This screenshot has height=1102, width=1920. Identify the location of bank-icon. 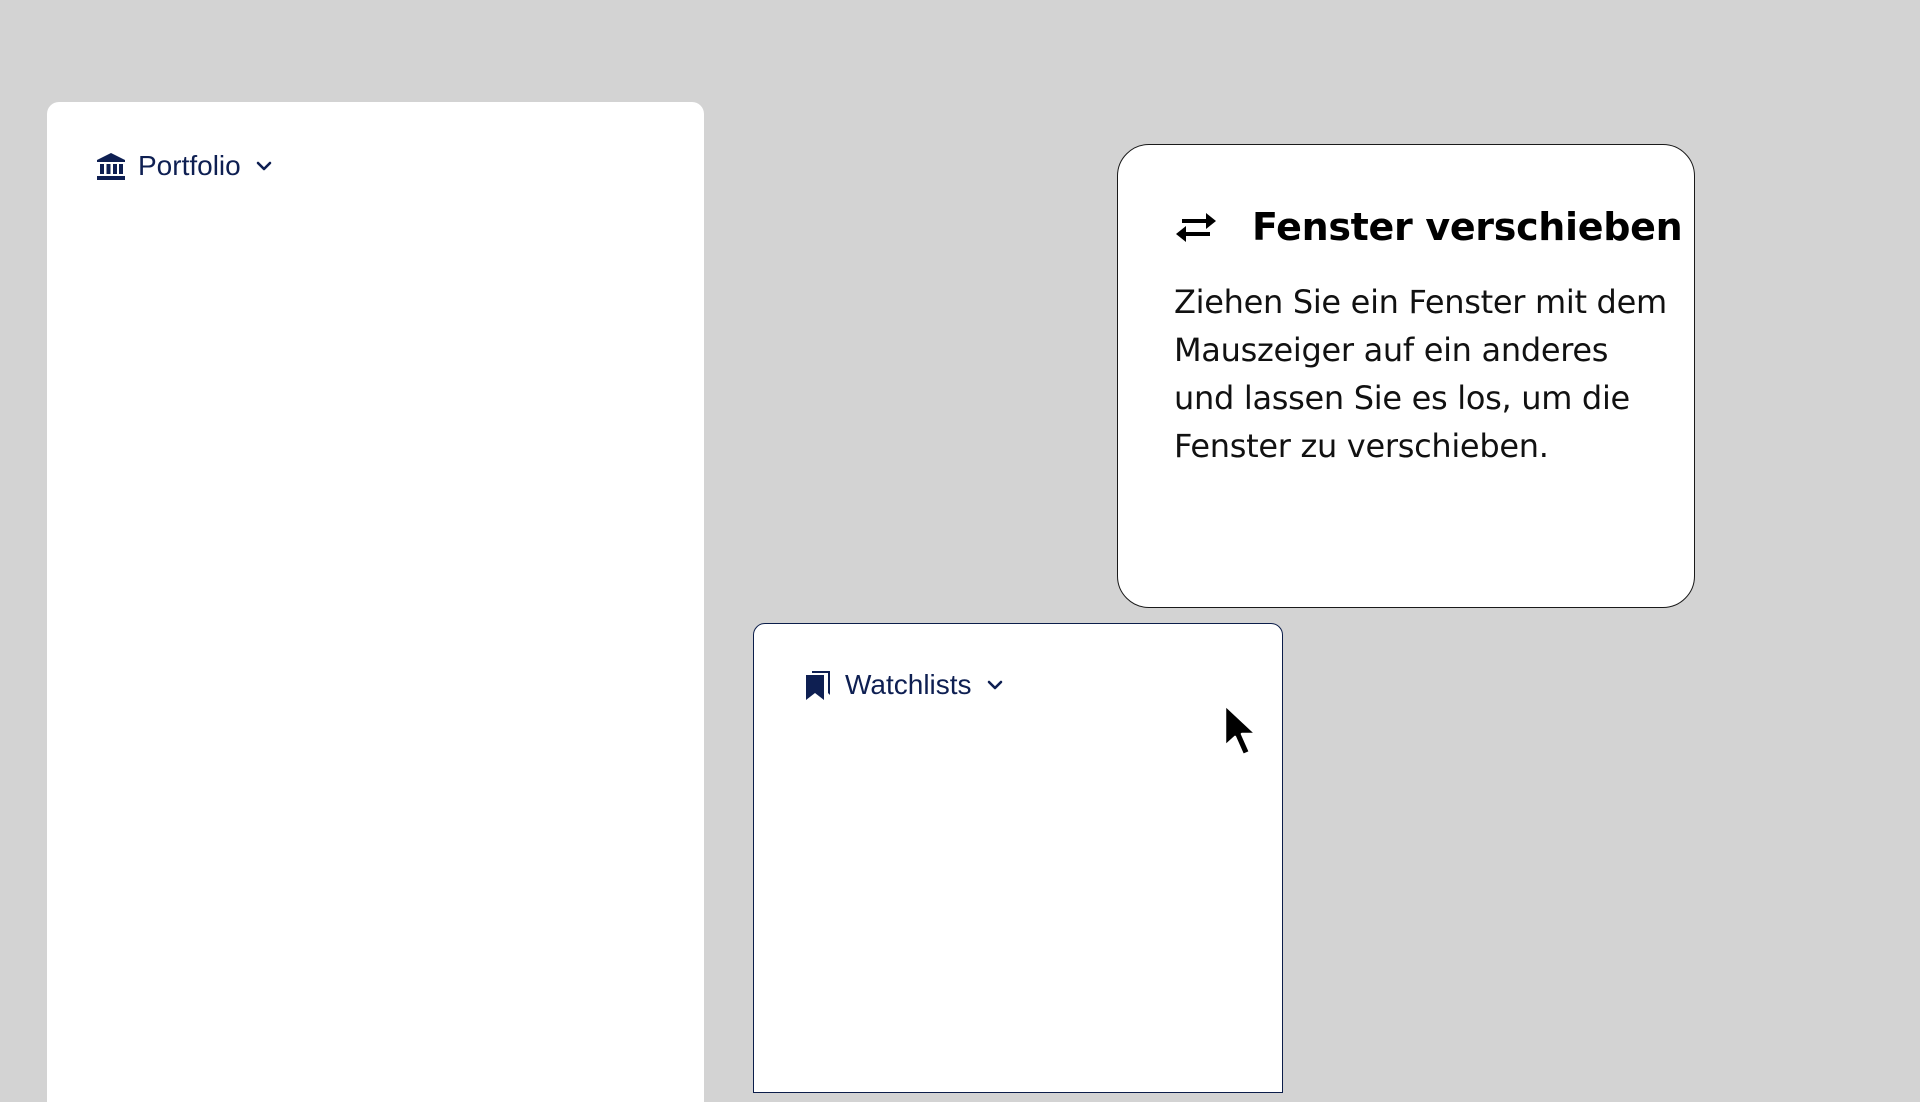
(111, 166).